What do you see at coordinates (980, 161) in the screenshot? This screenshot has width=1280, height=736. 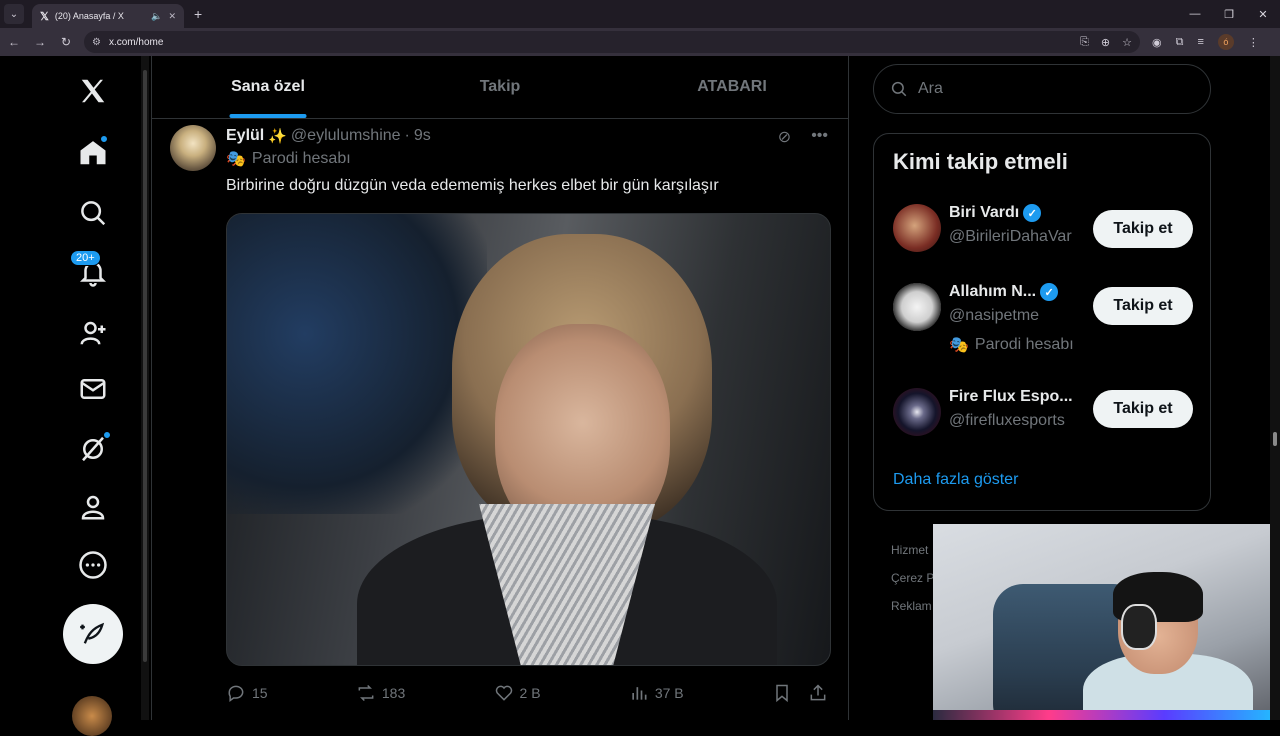 I see `who-to-follow-title: Kimi takip etmeli` at bounding box center [980, 161].